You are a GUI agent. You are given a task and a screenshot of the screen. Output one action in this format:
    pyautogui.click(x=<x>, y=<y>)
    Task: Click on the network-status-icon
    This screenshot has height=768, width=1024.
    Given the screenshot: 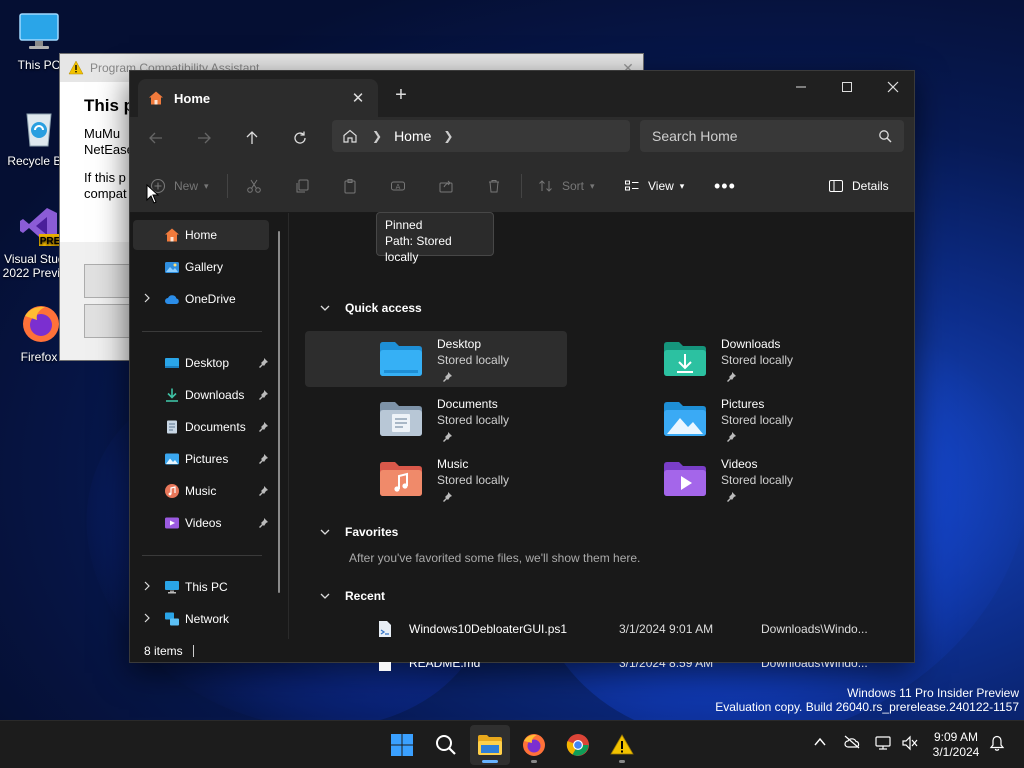 What is the action you would take?
    pyautogui.click(x=884, y=743)
    